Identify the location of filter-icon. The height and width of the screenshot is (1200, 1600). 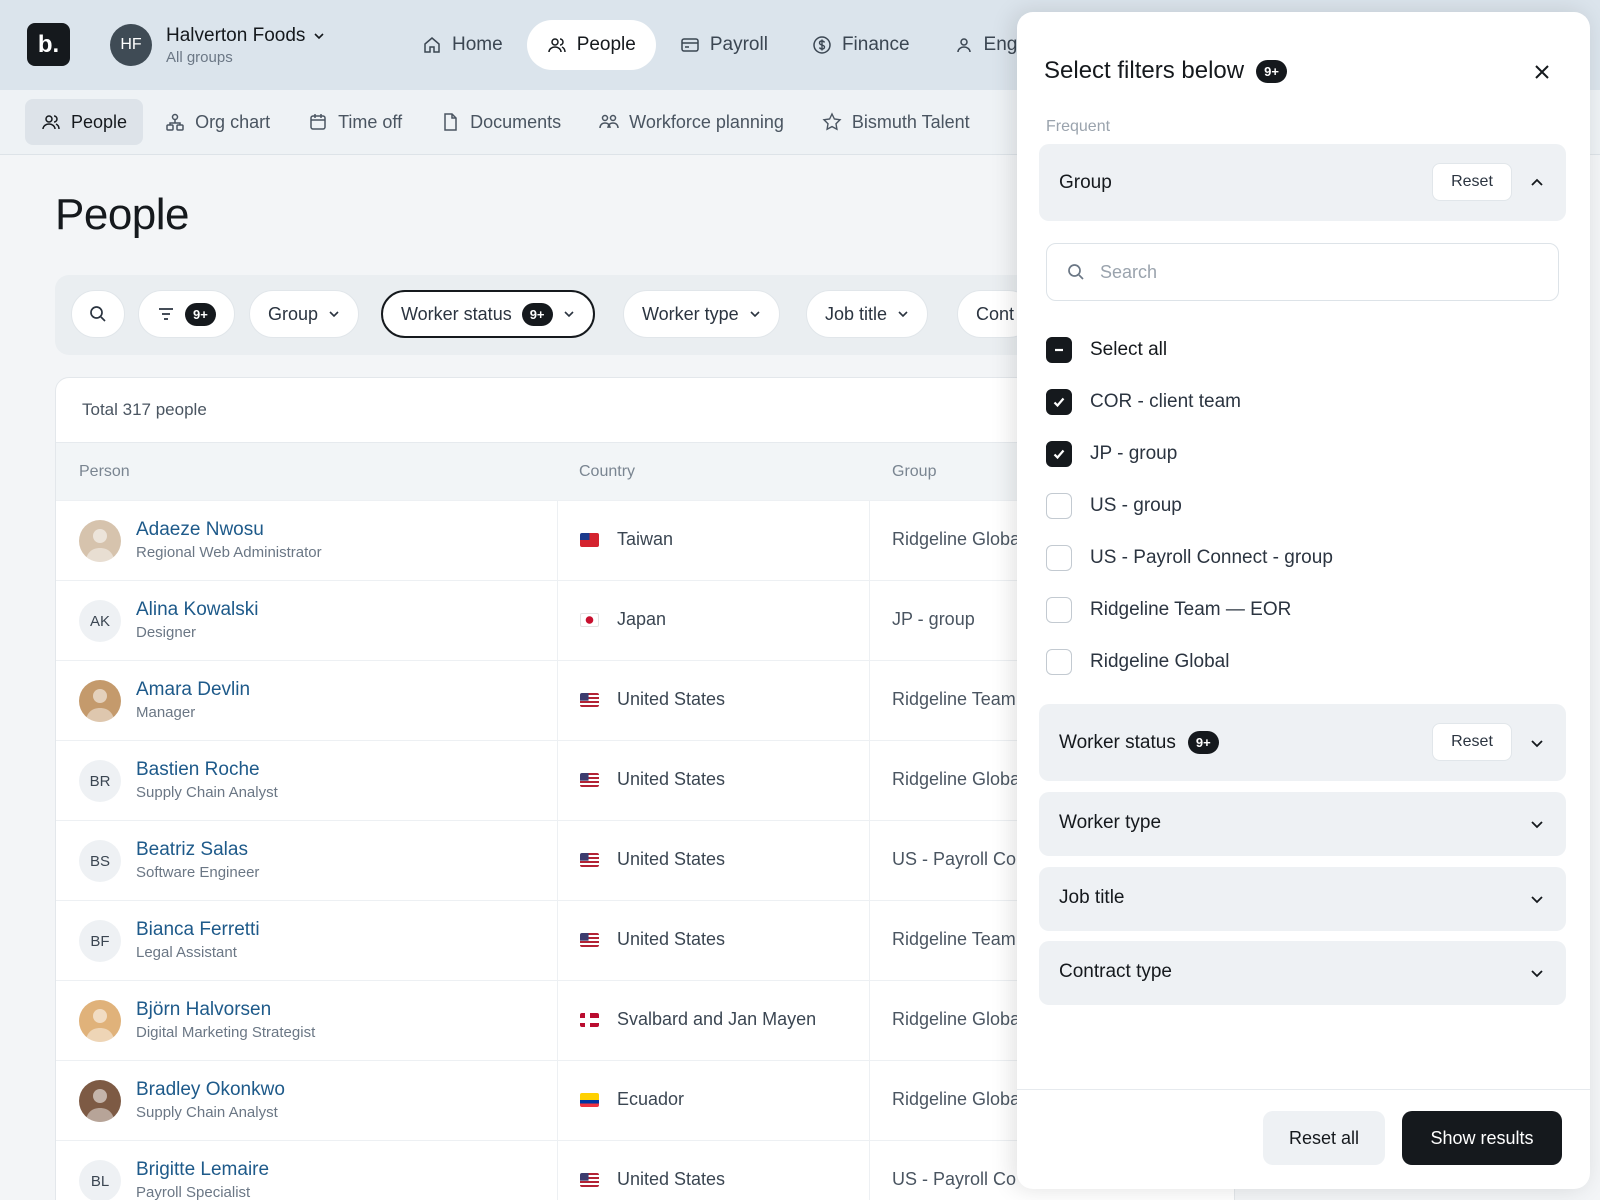
(166, 314).